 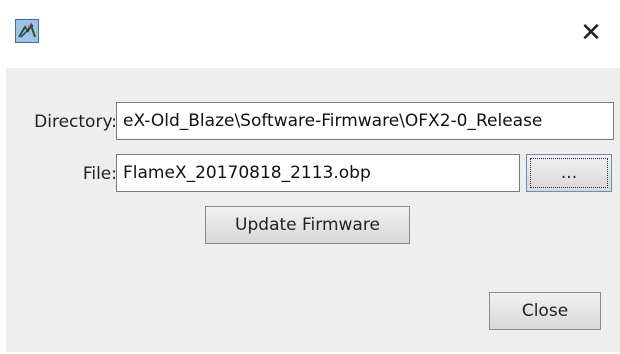 What do you see at coordinates (318, 173) in the screenshot?
I see `file-field: FlameX_20170818_2113.obp` at bounding box center [318, 173].